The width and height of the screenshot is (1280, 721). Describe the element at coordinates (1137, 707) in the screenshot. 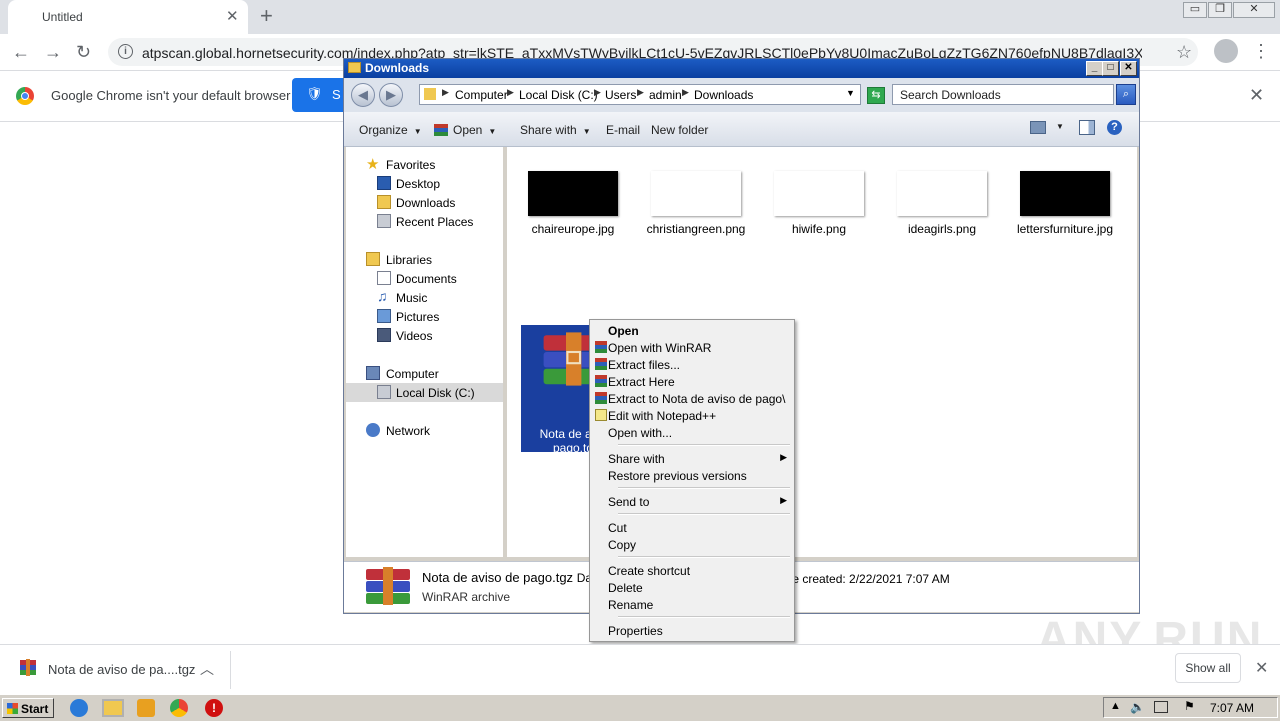

I see `speaker-icon: 🔈` at that location.